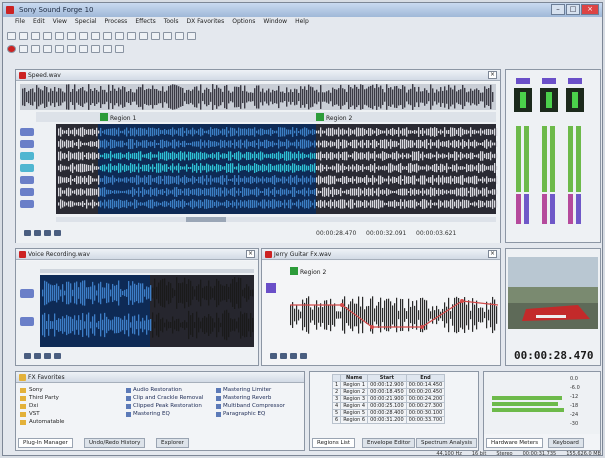 This screenshot has width=605, height=458. Describe the element at coordinates (60, 398) in the screenshot. I see `folder-item: Third Party` at that location.